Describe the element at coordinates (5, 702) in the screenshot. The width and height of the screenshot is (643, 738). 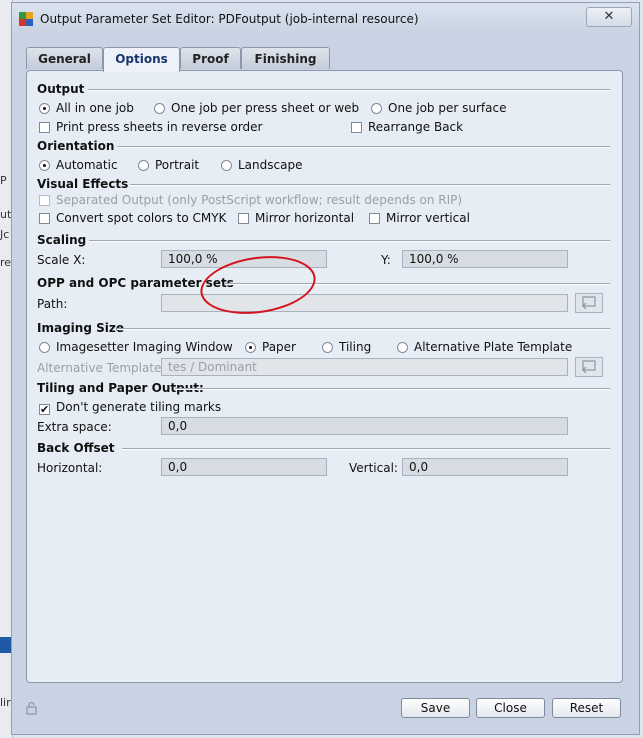
I see `background-text: lir` at that location.